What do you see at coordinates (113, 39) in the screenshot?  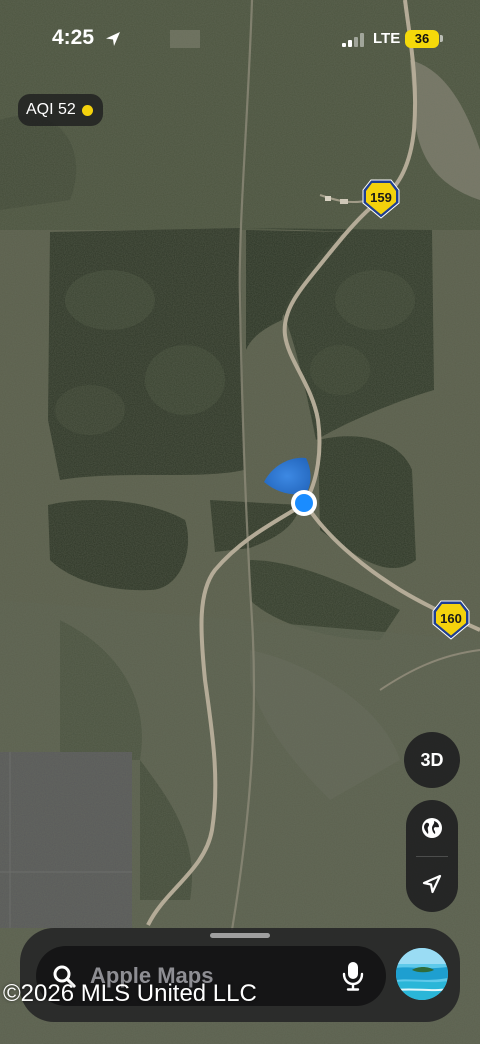 I see `location-services-icon` at bounding box center [113, 39].